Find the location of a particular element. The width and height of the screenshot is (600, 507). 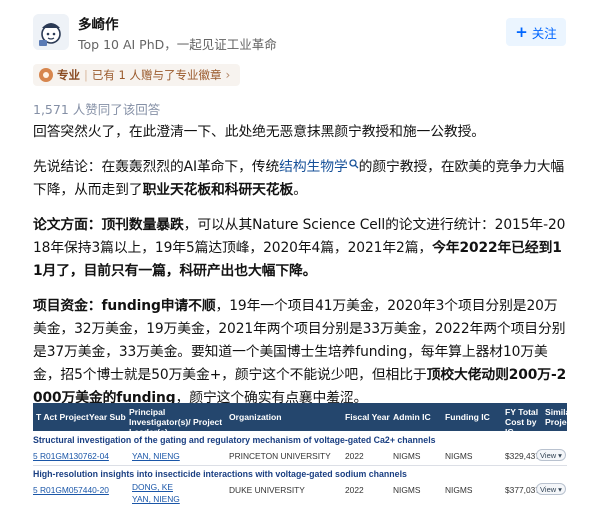

project-number-link: 5 R01GM130762-04 is located at coordinates (71, 456).